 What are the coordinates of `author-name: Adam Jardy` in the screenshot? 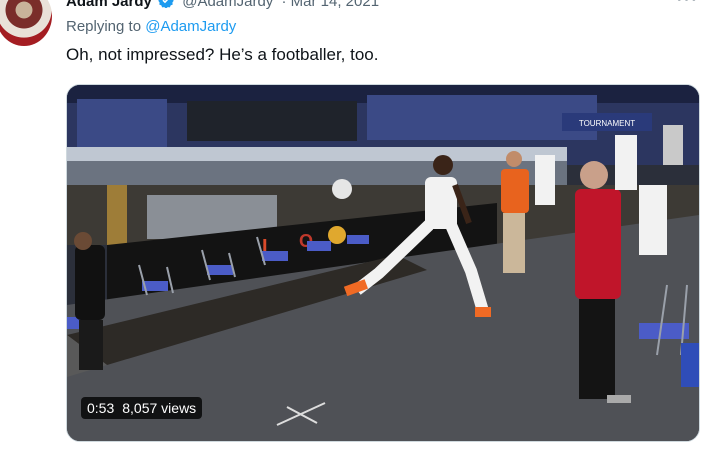 It's located at (109, 5).